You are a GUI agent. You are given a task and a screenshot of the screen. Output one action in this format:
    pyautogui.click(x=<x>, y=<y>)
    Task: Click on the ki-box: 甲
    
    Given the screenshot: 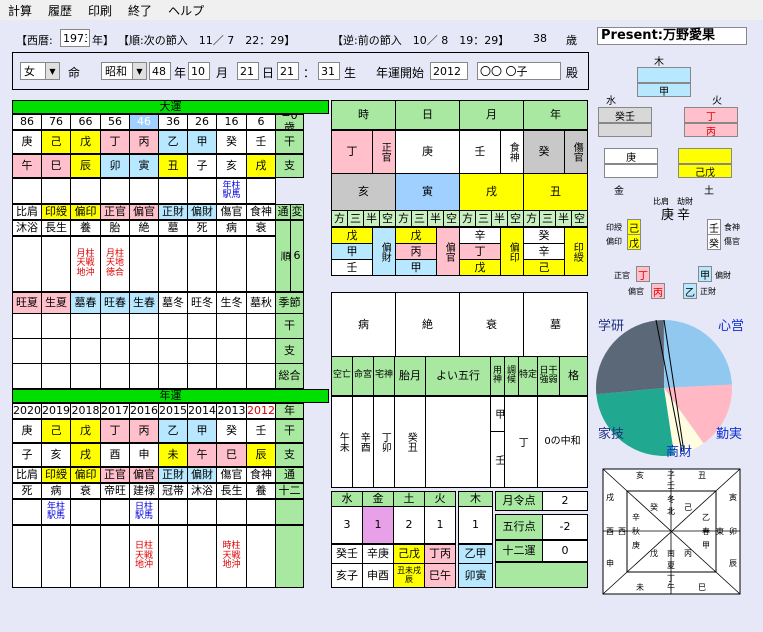 What is the action you would take?
    pyautogui.click(x=664, y=90)
    